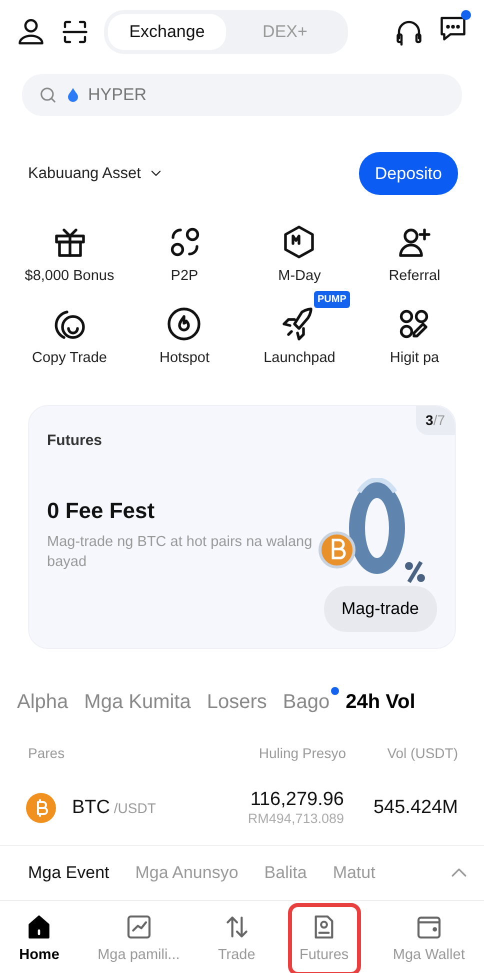 The width and height of the screenshot is (484, 973). What do you see at coordinates (48, 94) in the screenshot?
I see `search-icon` at bounding box center [48, 94].